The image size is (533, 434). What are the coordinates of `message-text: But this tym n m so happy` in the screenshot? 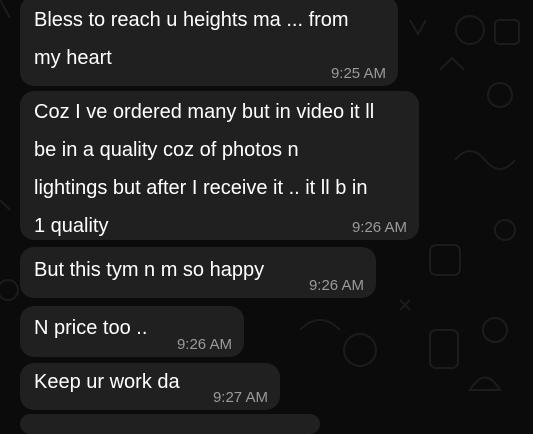 It's located at (149, 270).